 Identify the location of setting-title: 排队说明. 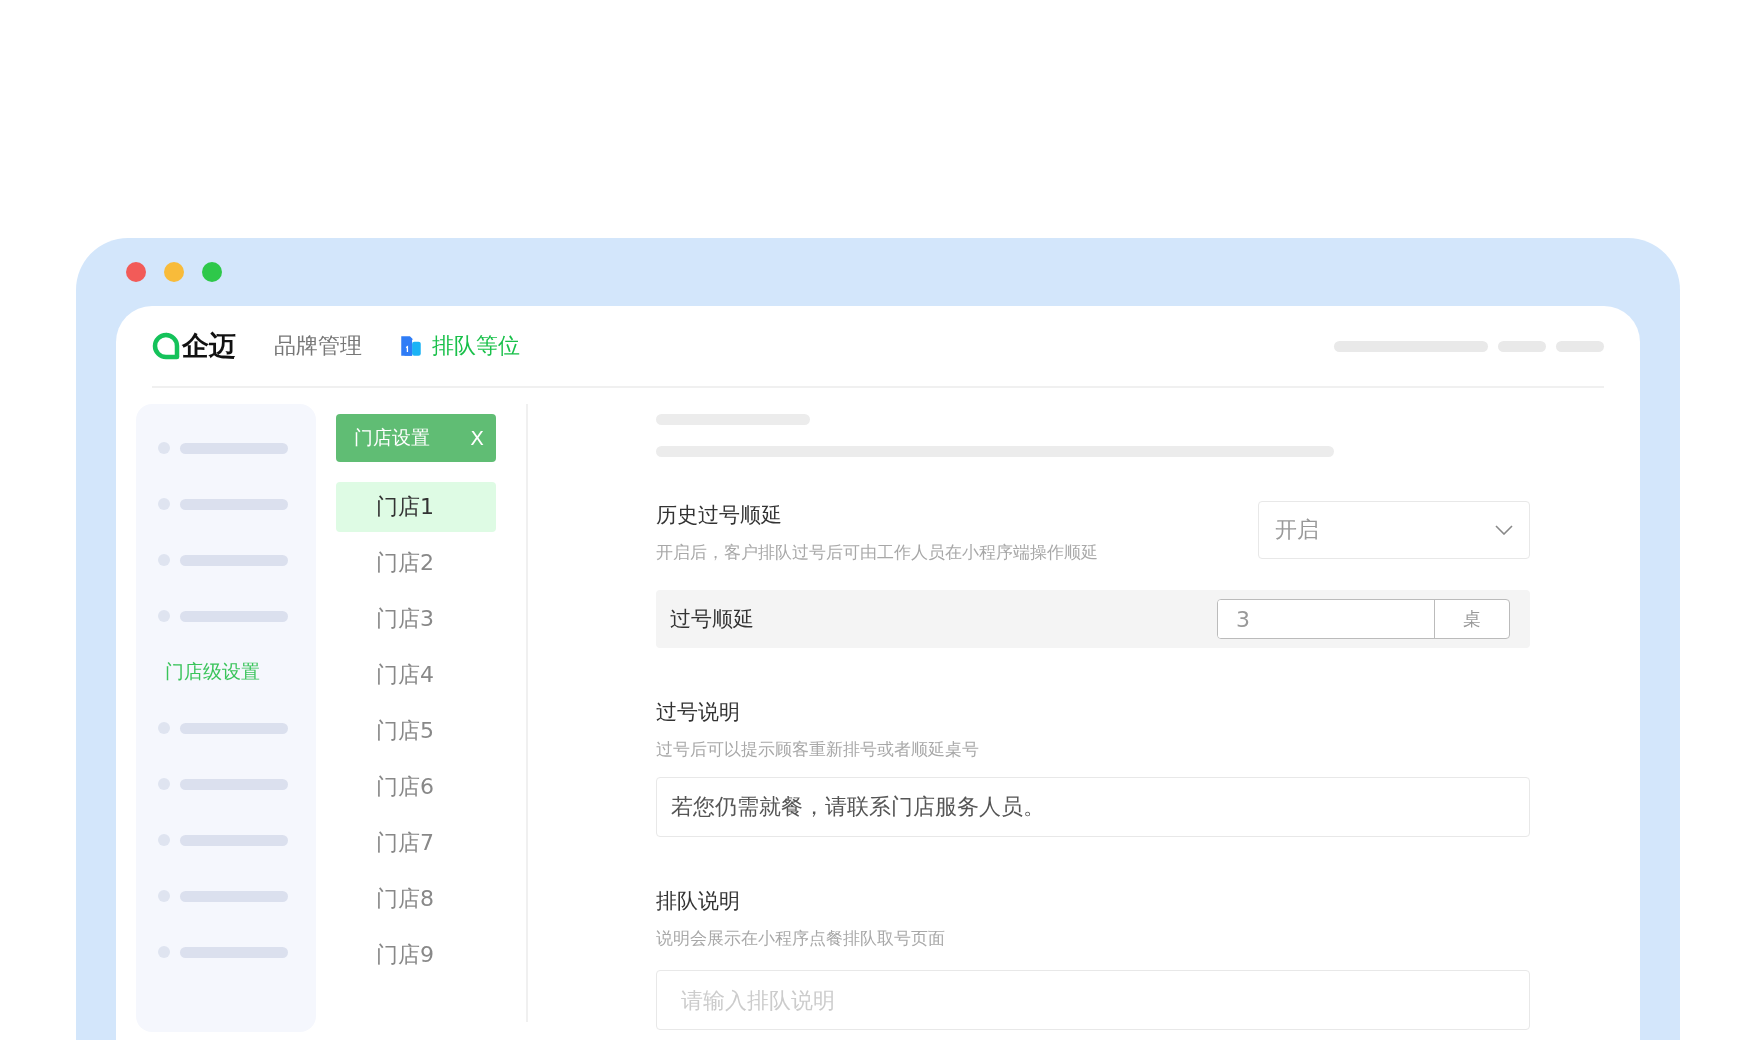
(698, 901).